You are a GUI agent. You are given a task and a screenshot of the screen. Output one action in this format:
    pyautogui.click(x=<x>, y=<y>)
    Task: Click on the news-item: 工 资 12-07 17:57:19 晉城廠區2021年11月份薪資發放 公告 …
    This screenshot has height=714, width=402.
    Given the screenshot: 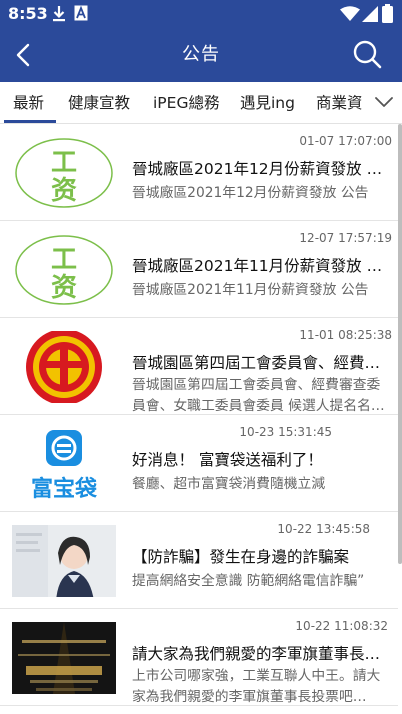 What is the action you would take?
    pyautogui.click(x=199, y=269)
    